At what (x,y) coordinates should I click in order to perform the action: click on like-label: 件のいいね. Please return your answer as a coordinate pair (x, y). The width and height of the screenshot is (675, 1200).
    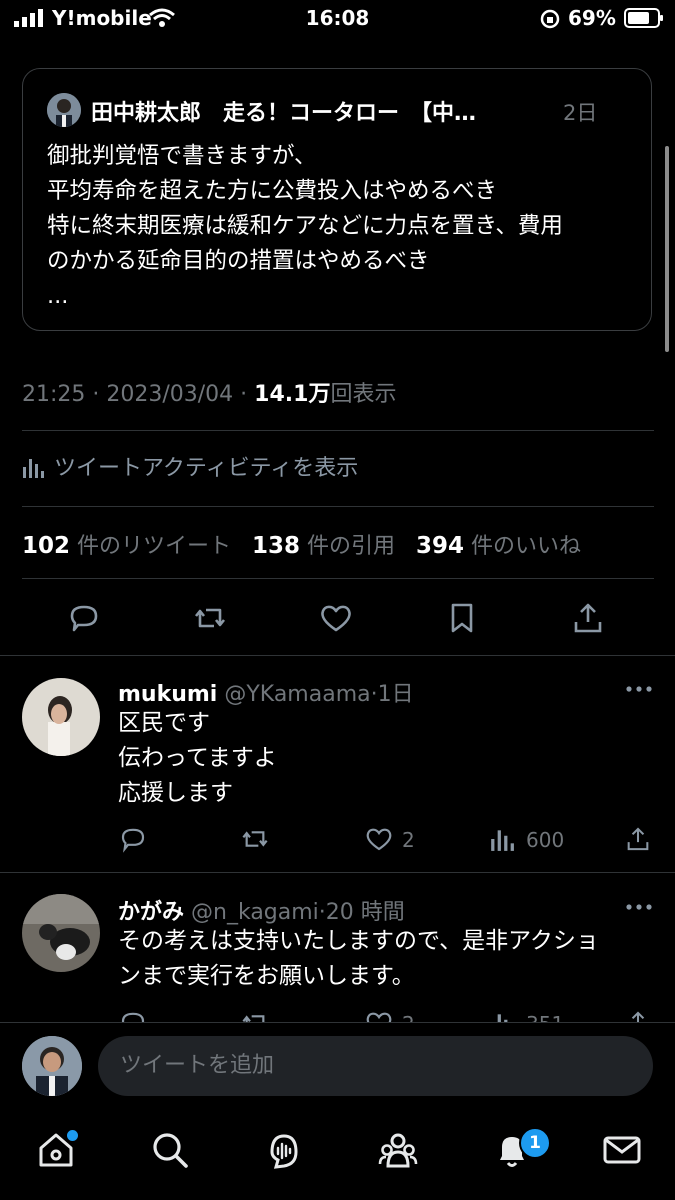
    Looking at the image, I should click on (526, 546).